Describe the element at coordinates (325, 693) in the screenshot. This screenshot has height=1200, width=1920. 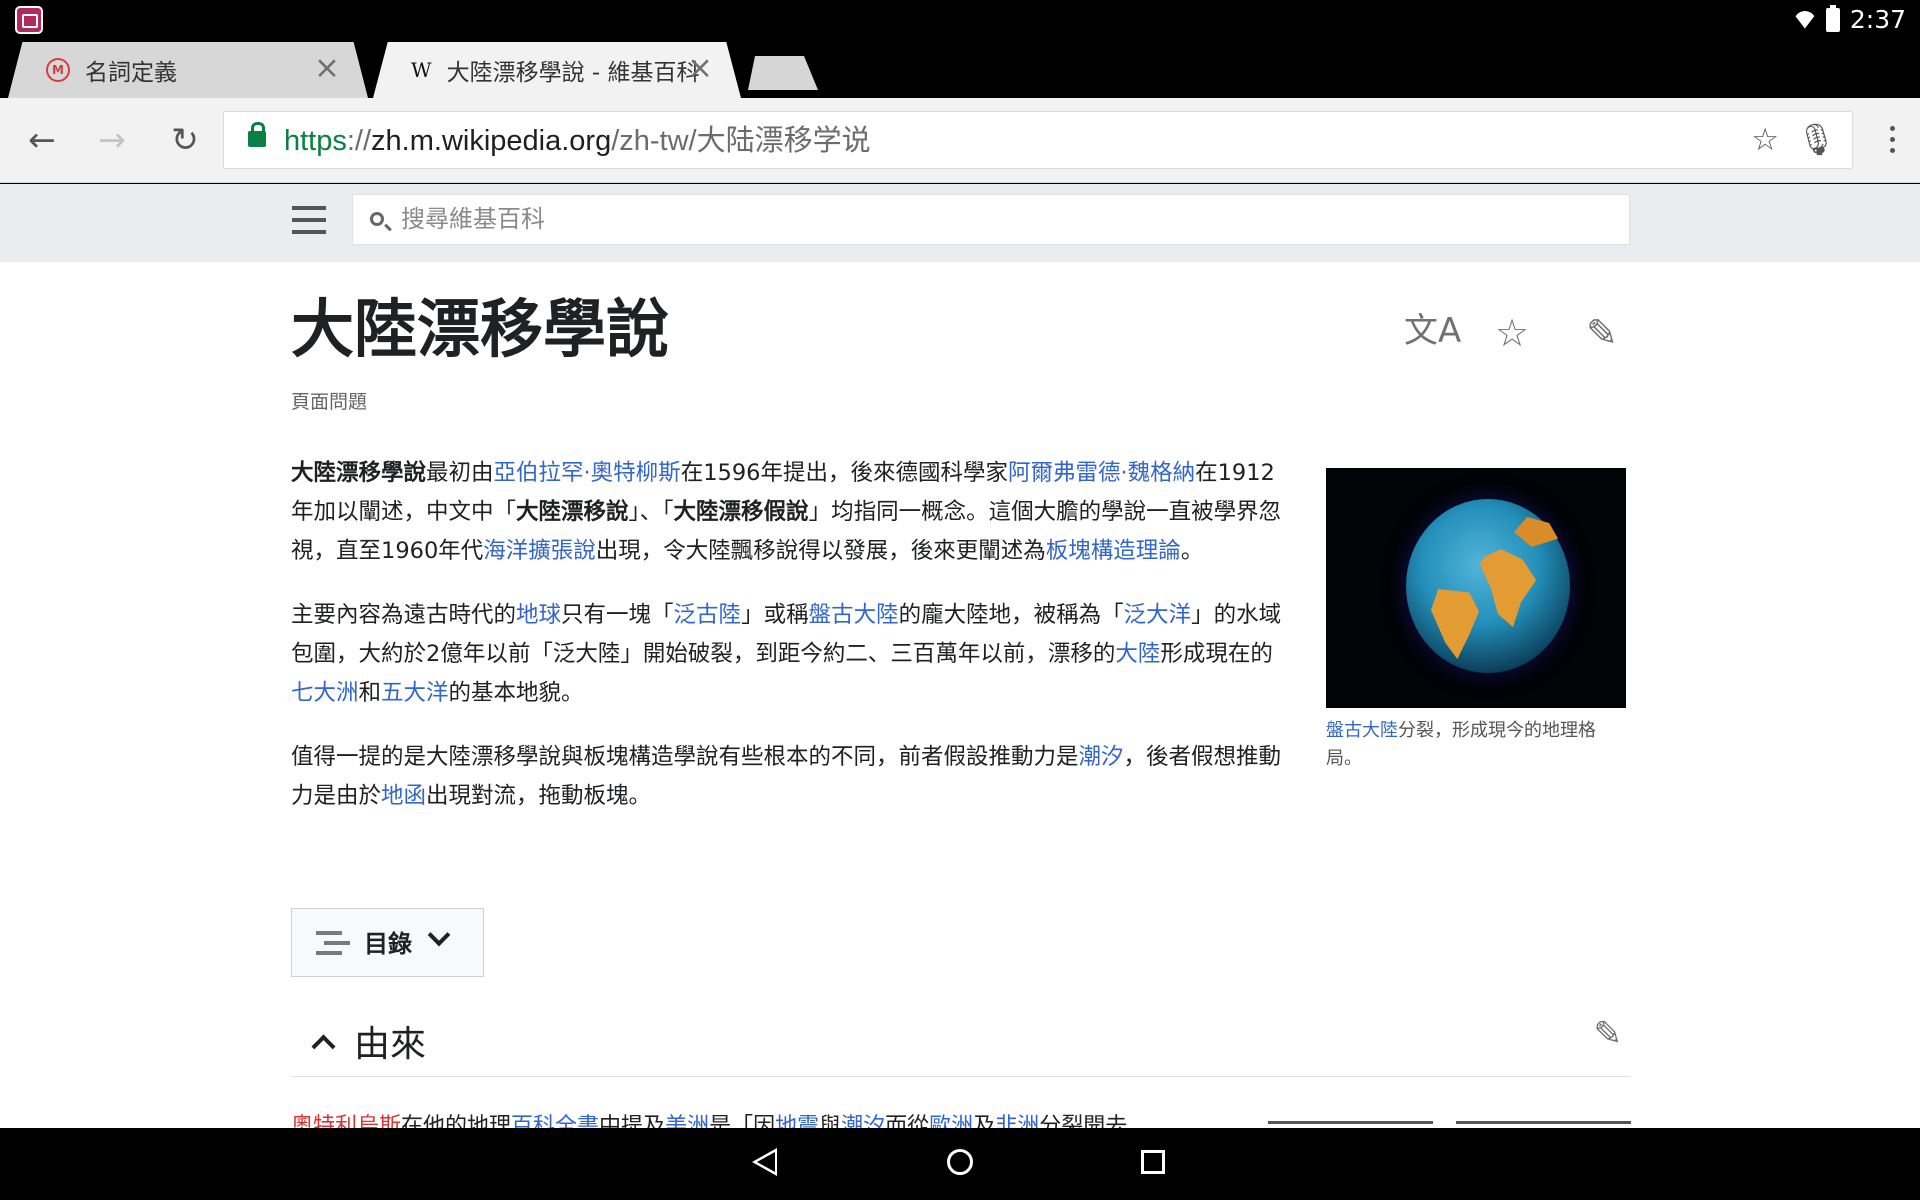
I see `article-link: 七大洲` at that location.